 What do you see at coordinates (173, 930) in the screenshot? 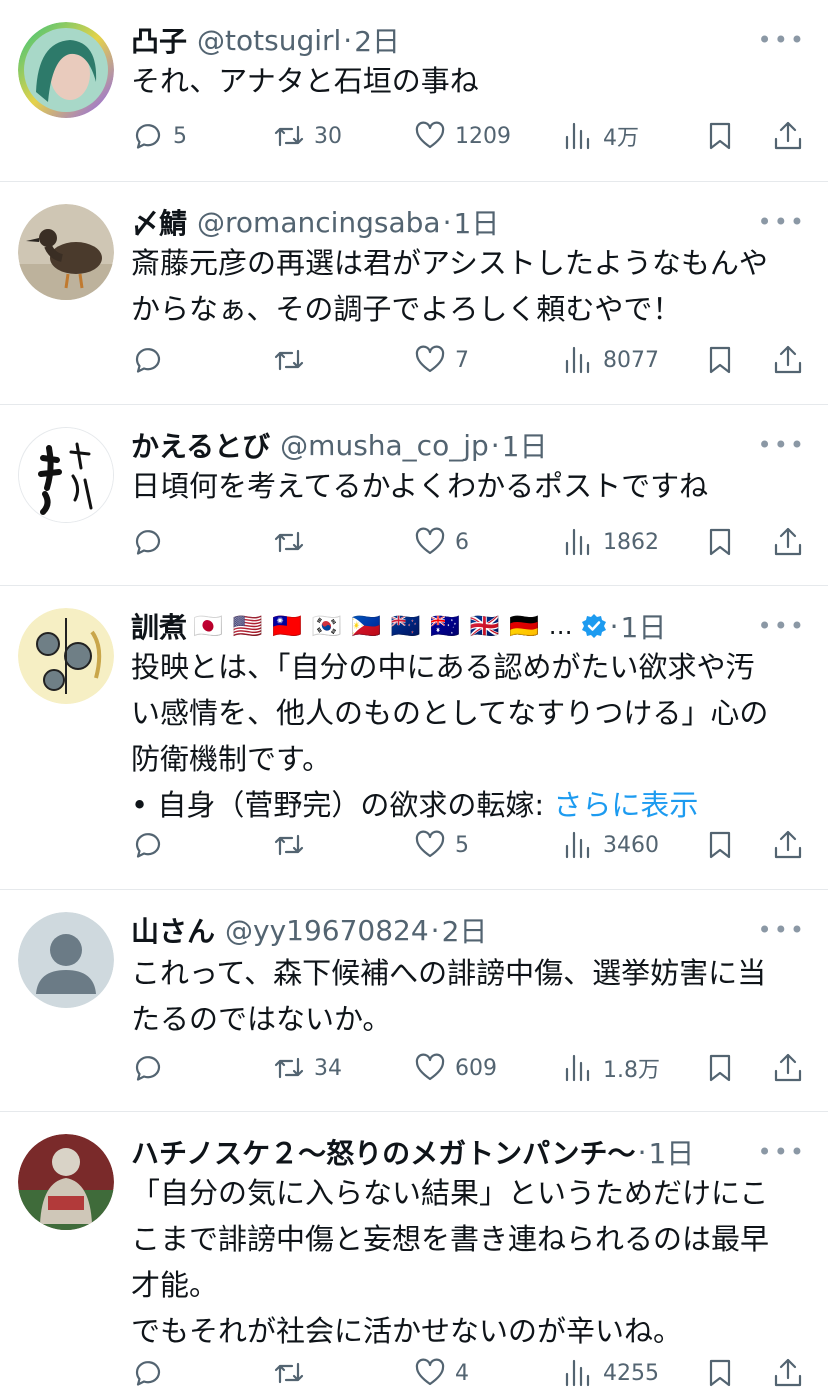
I see `author-name: 山さん` at bounding box center [173, 930].